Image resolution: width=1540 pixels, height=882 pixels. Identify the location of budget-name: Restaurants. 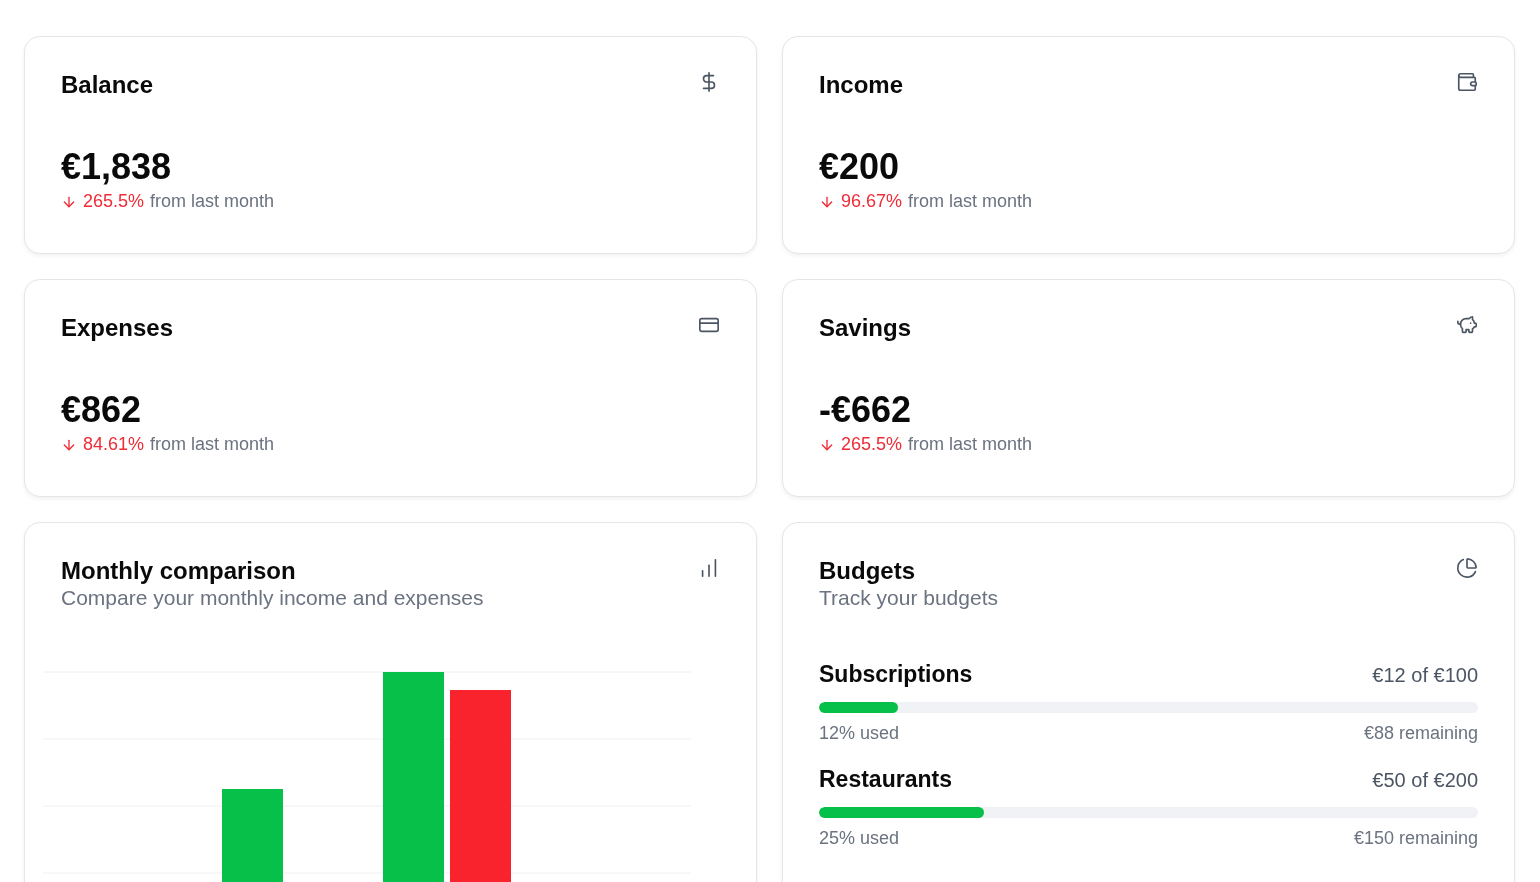
(885, 779).